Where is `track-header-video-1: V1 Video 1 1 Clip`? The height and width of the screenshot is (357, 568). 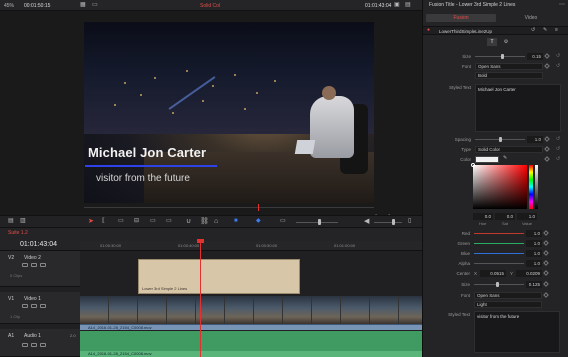
track-header-video-1: V1 Video 1 1 Clip is located at coordinates (40, 308).